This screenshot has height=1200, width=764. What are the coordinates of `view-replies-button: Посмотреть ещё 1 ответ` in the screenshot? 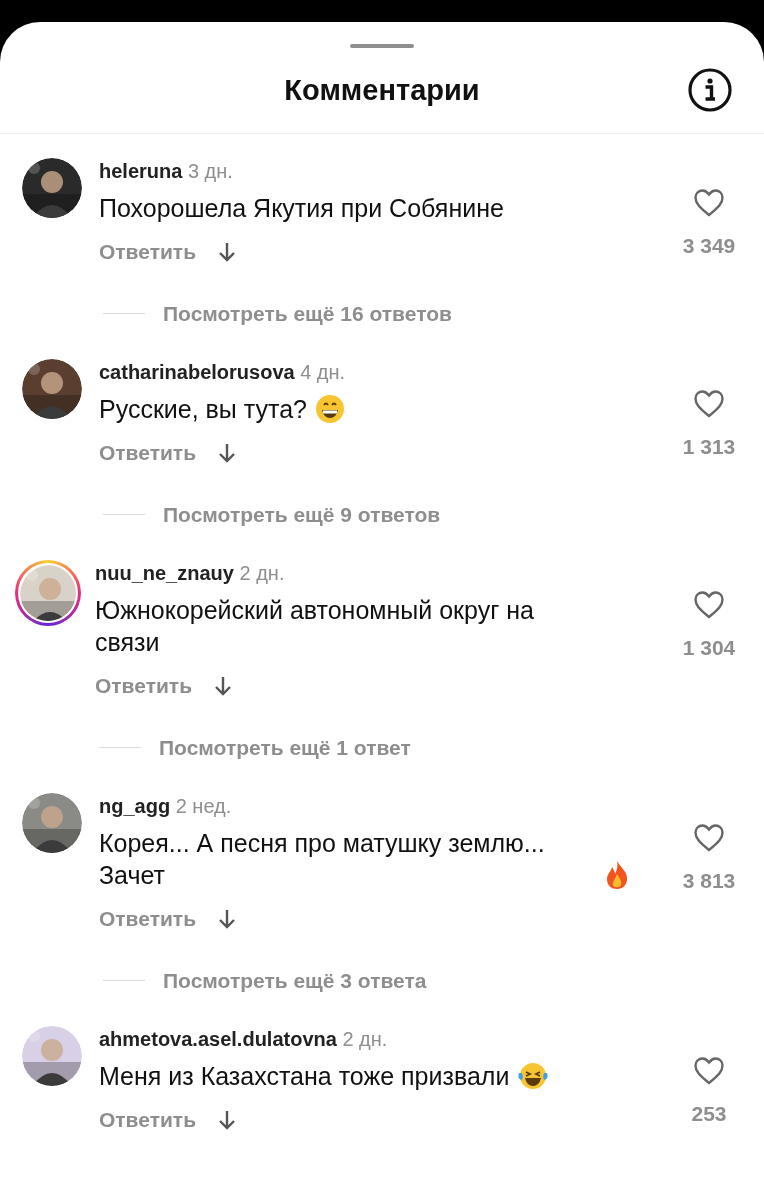 It's located at (285, 747).